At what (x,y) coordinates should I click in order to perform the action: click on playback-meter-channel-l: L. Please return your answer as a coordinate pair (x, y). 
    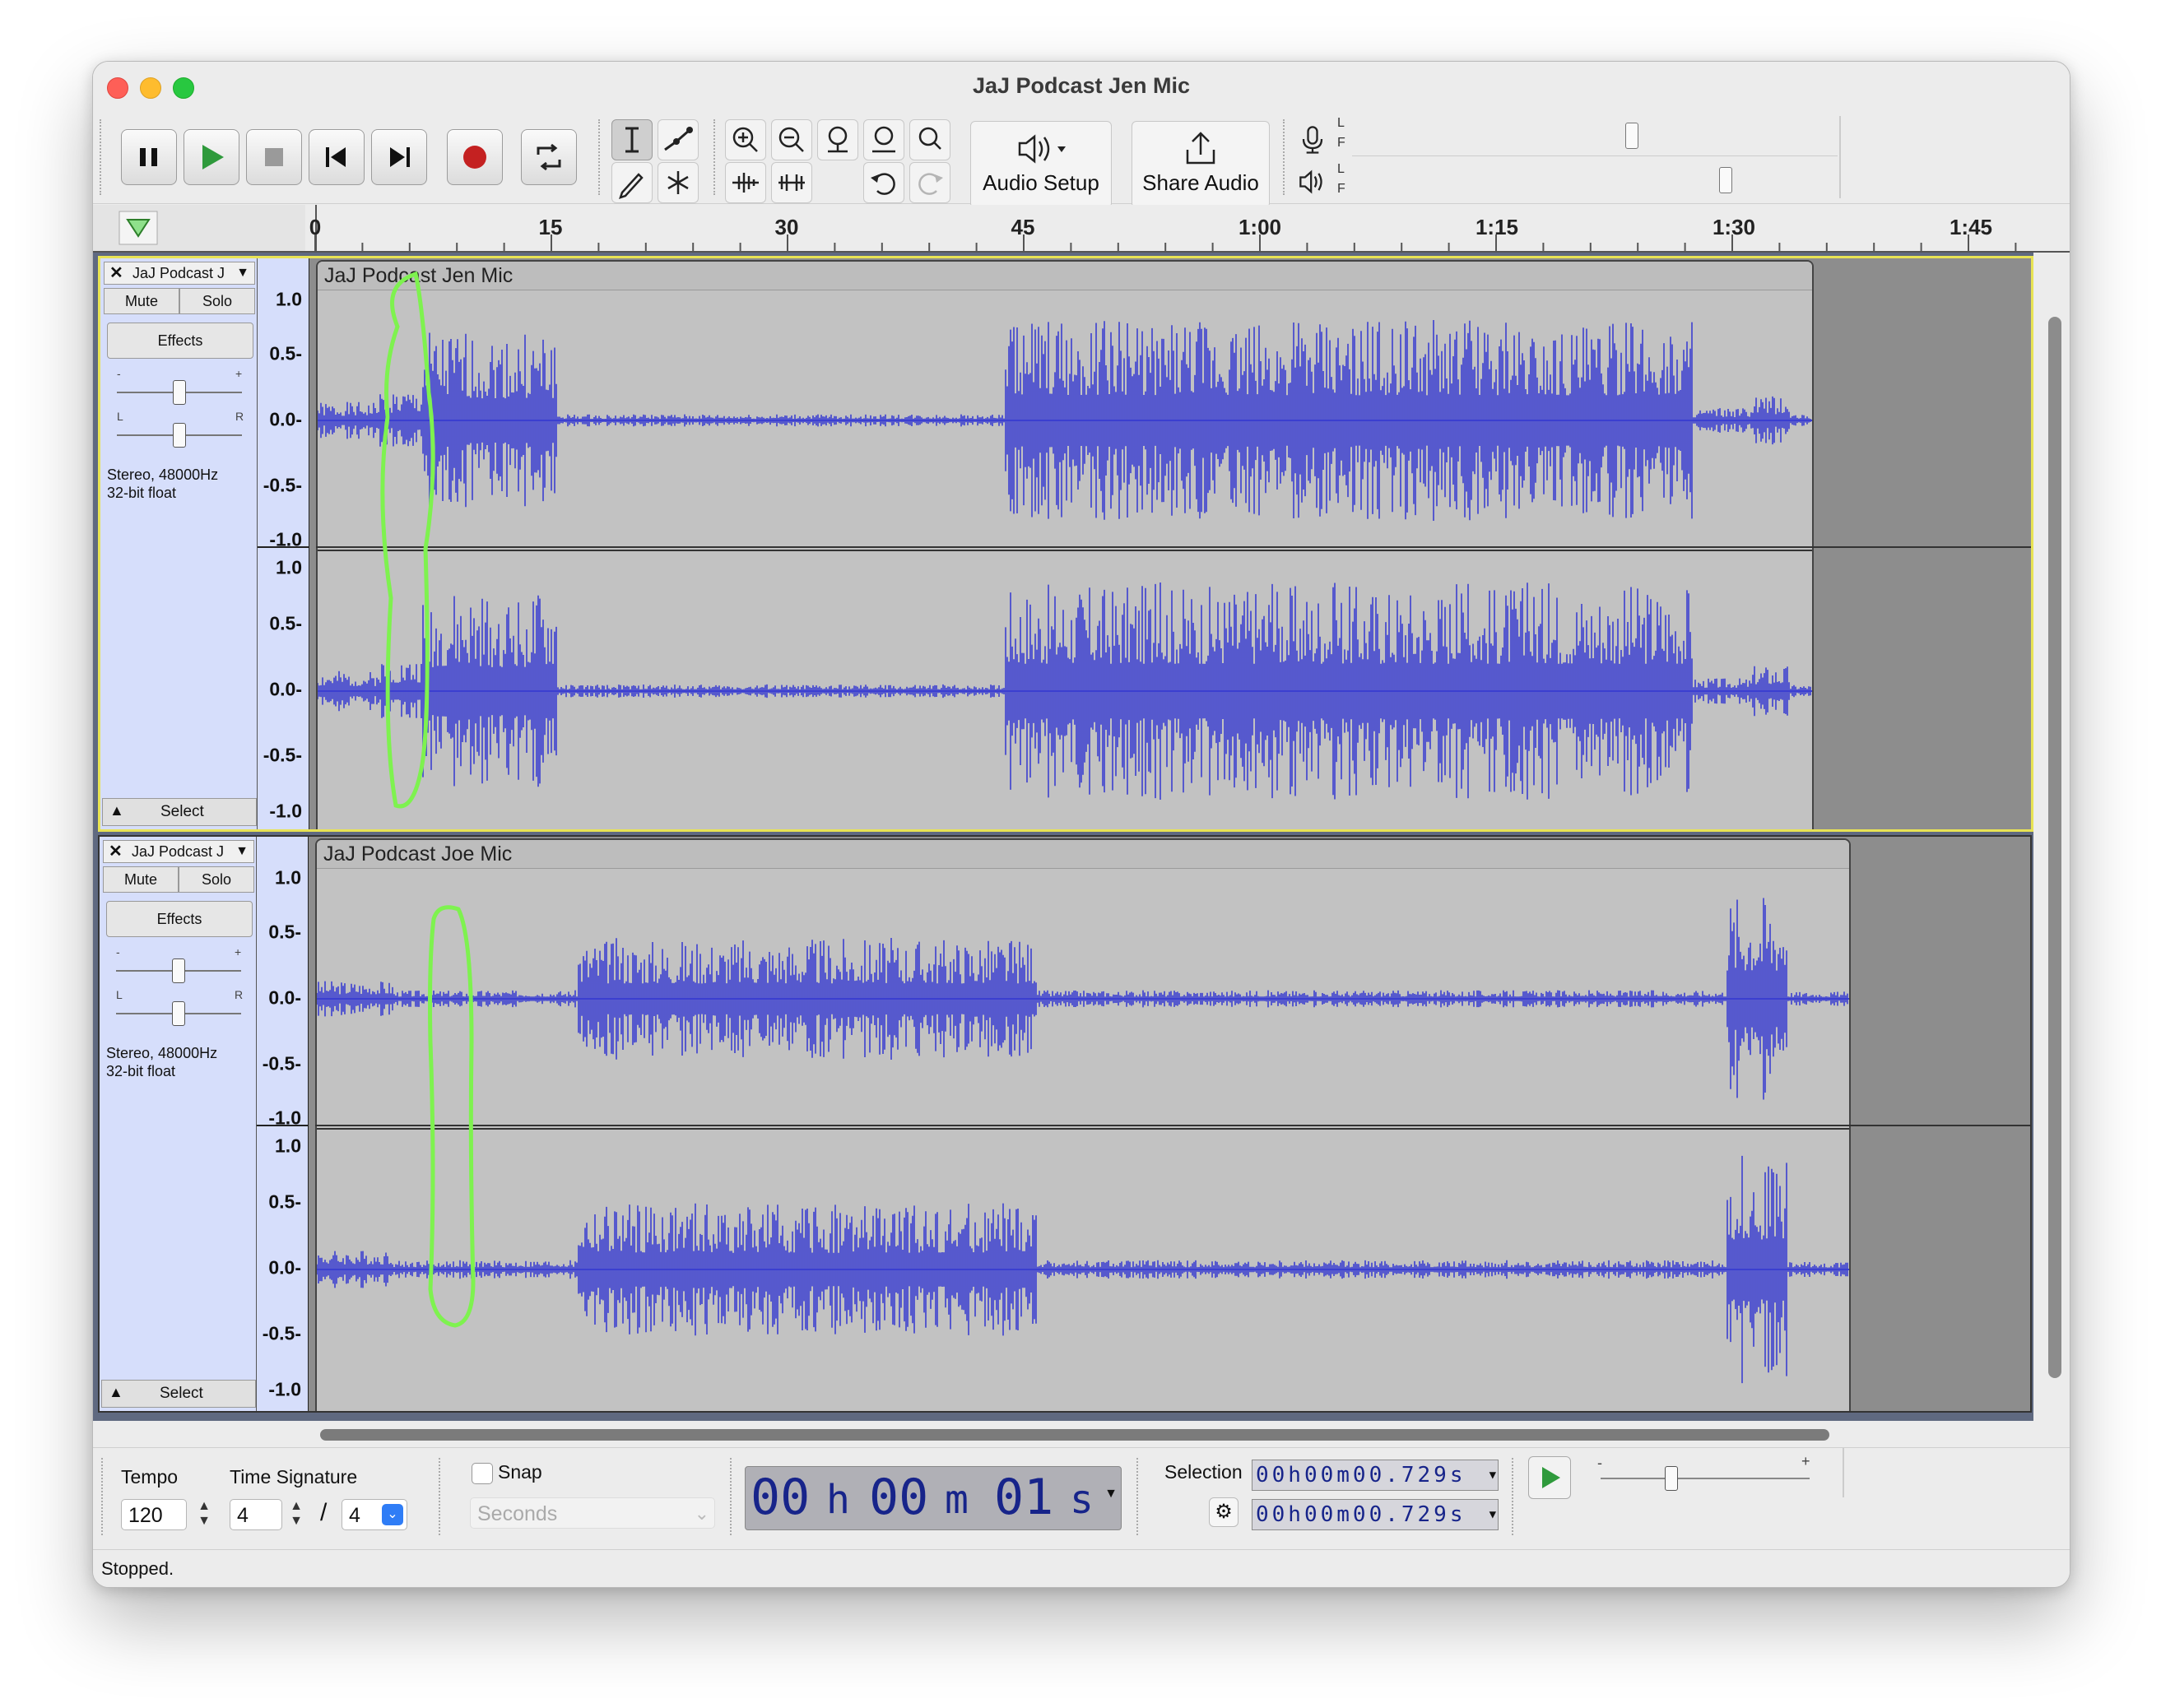
    Looking at the image, I should click on (1341, 169).